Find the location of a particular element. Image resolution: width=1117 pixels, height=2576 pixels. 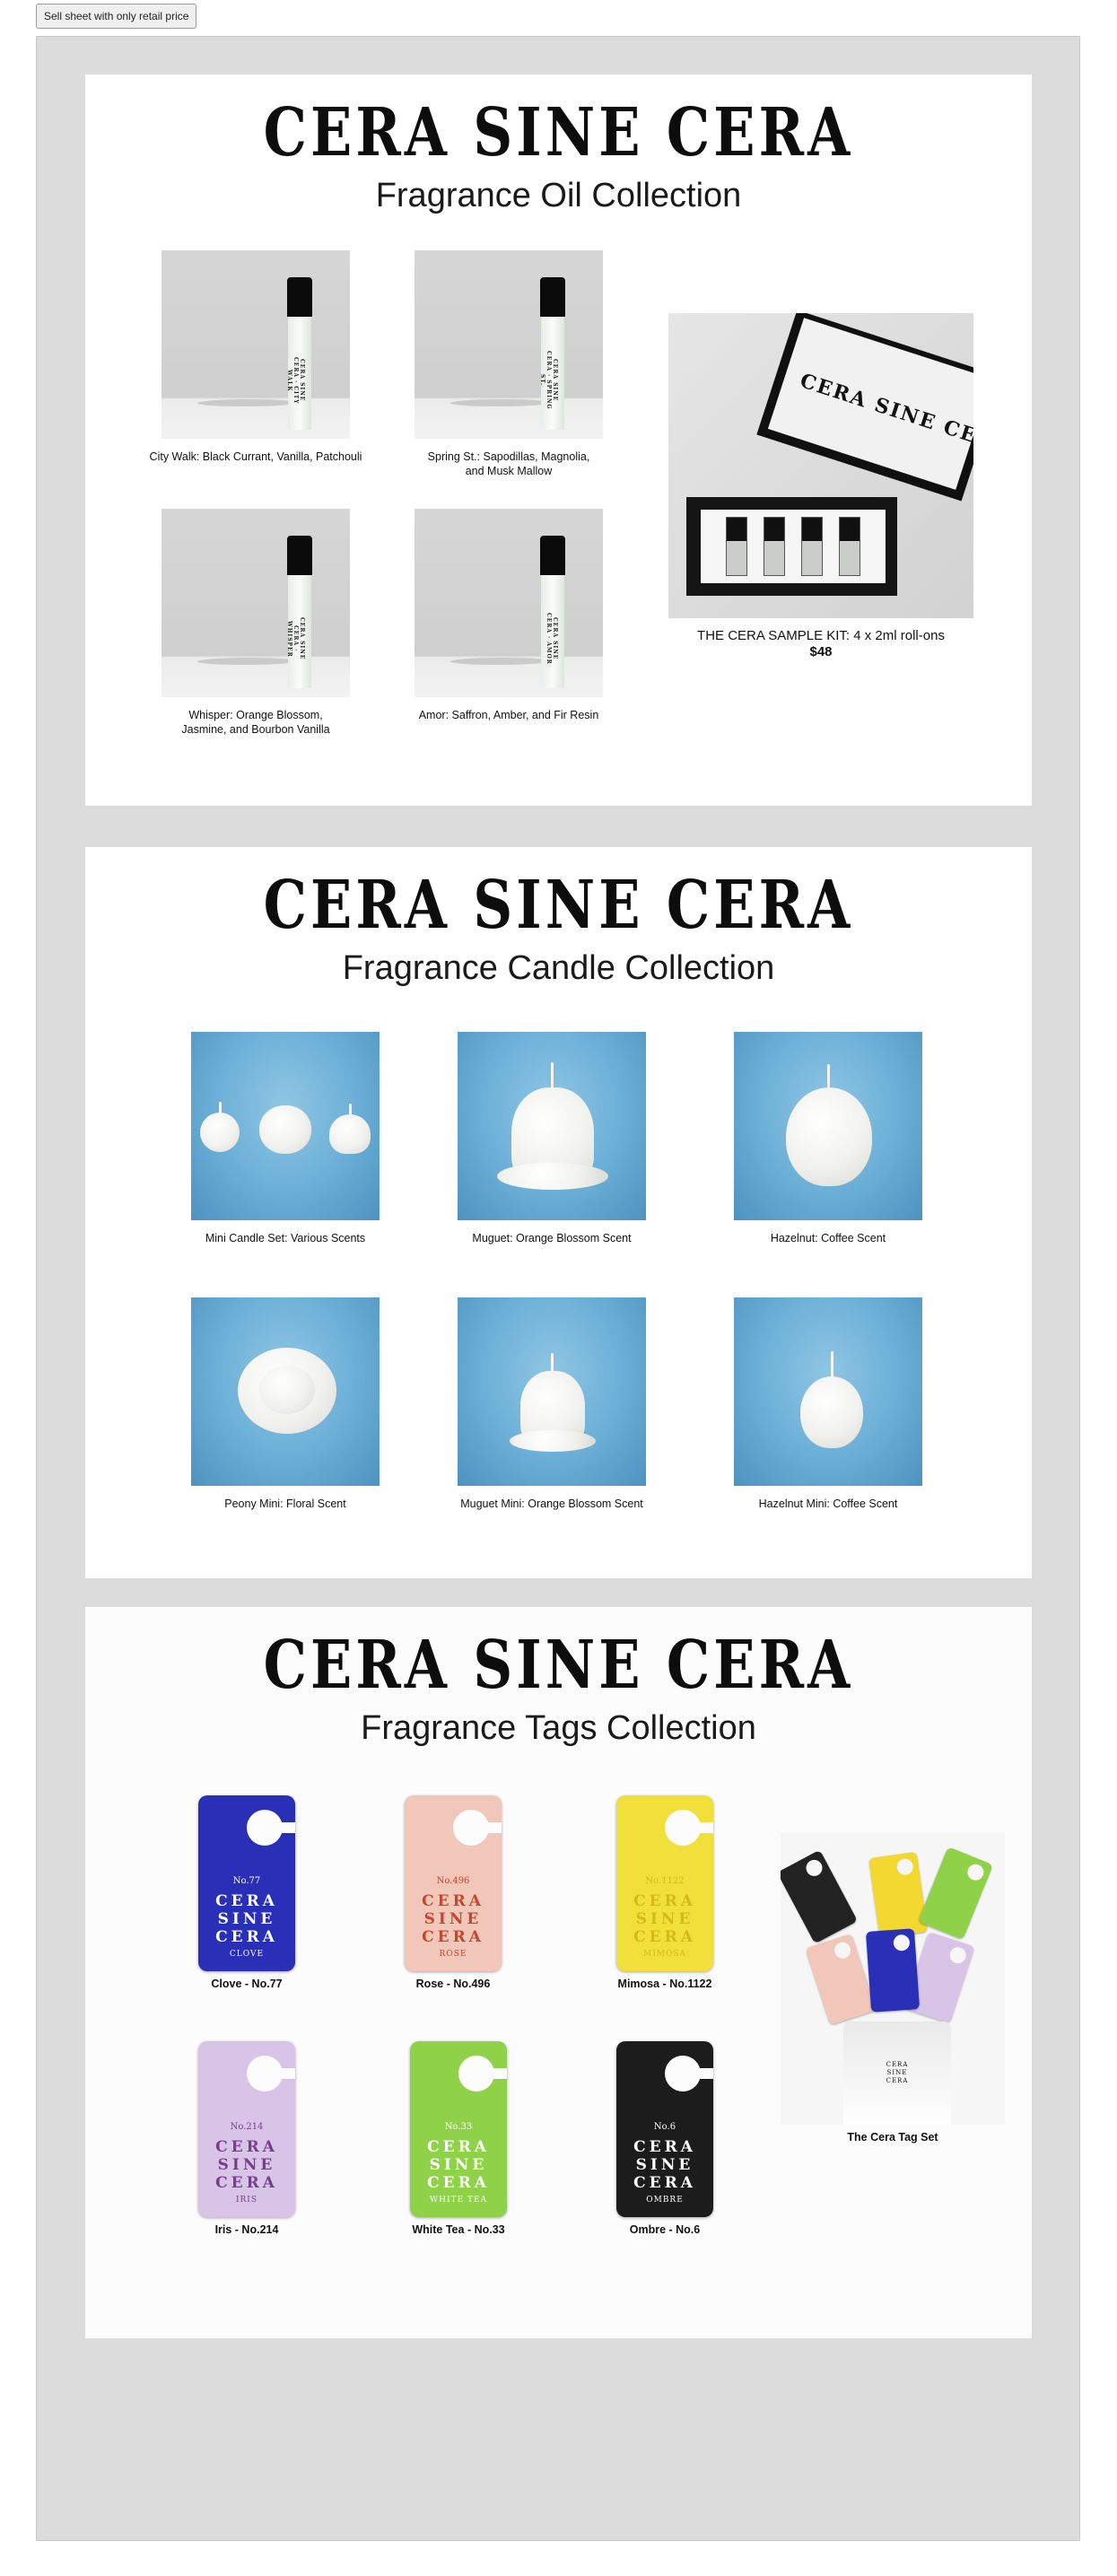

product-caption: Muguet Mini: Orange Blossom Scent is located at coordinates (551, 1504).